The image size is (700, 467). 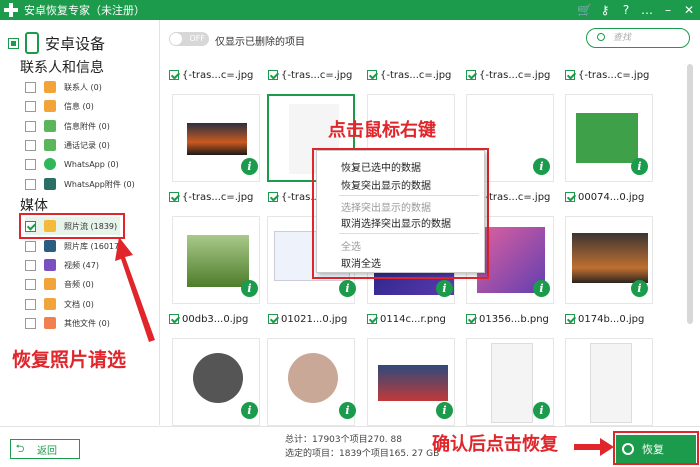 I want to click on sidebar-item-contacts: 联系人 (0), so click(x=63, y=87).